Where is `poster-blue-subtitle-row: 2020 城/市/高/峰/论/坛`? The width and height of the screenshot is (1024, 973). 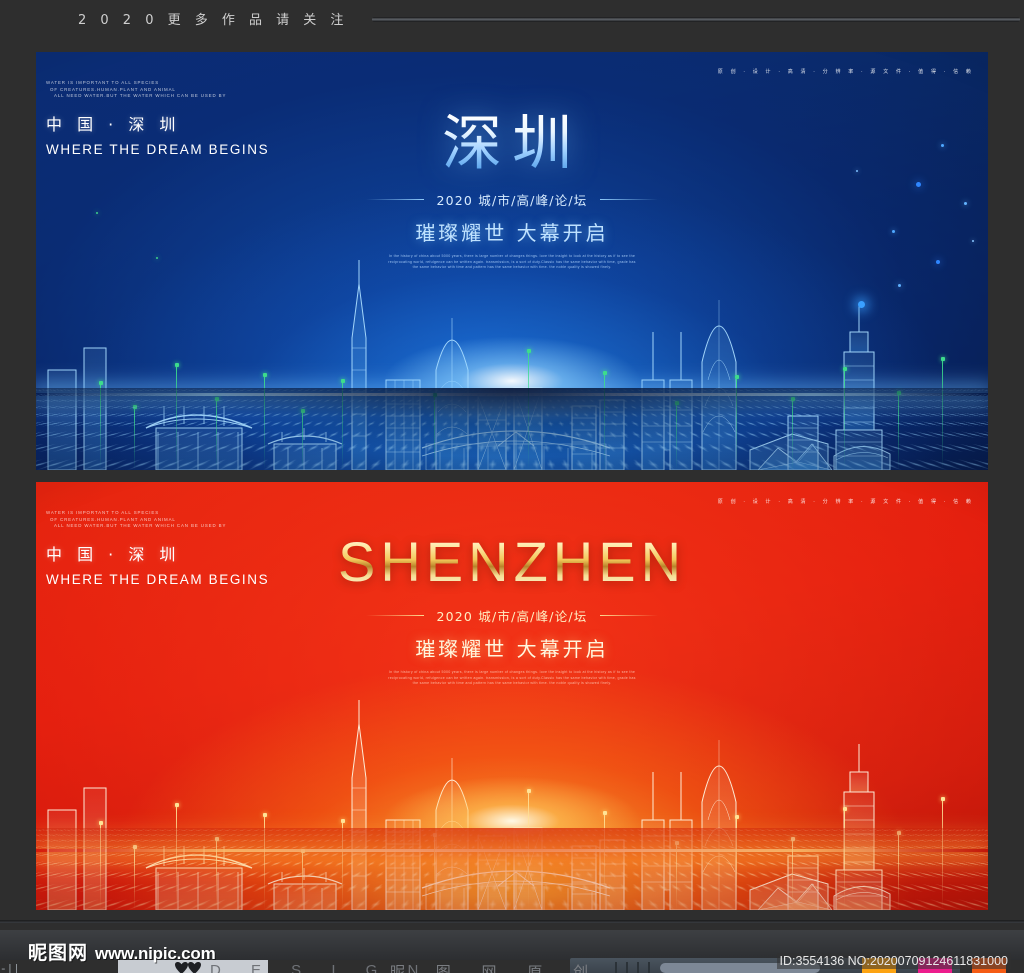
poster-blue-subtitle-row: 2020 城/市/高/峰/论/坛 is located at coordinates (512, 199).